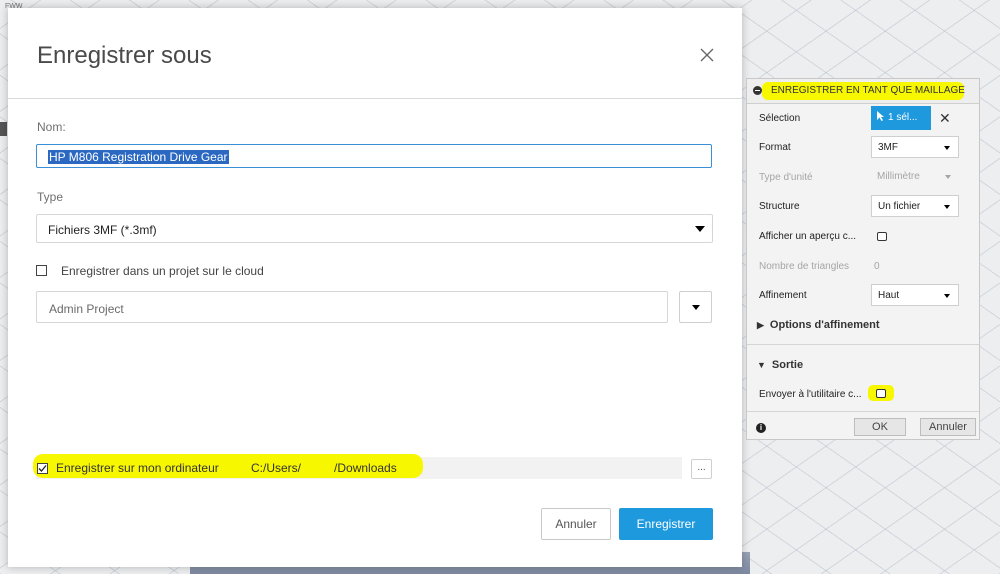 This screenshot has width=1000, height=574. Describe the element at coordinates (324, 468) in the screenshot. I see `save-path: C:/Users//Downloads` at that location.